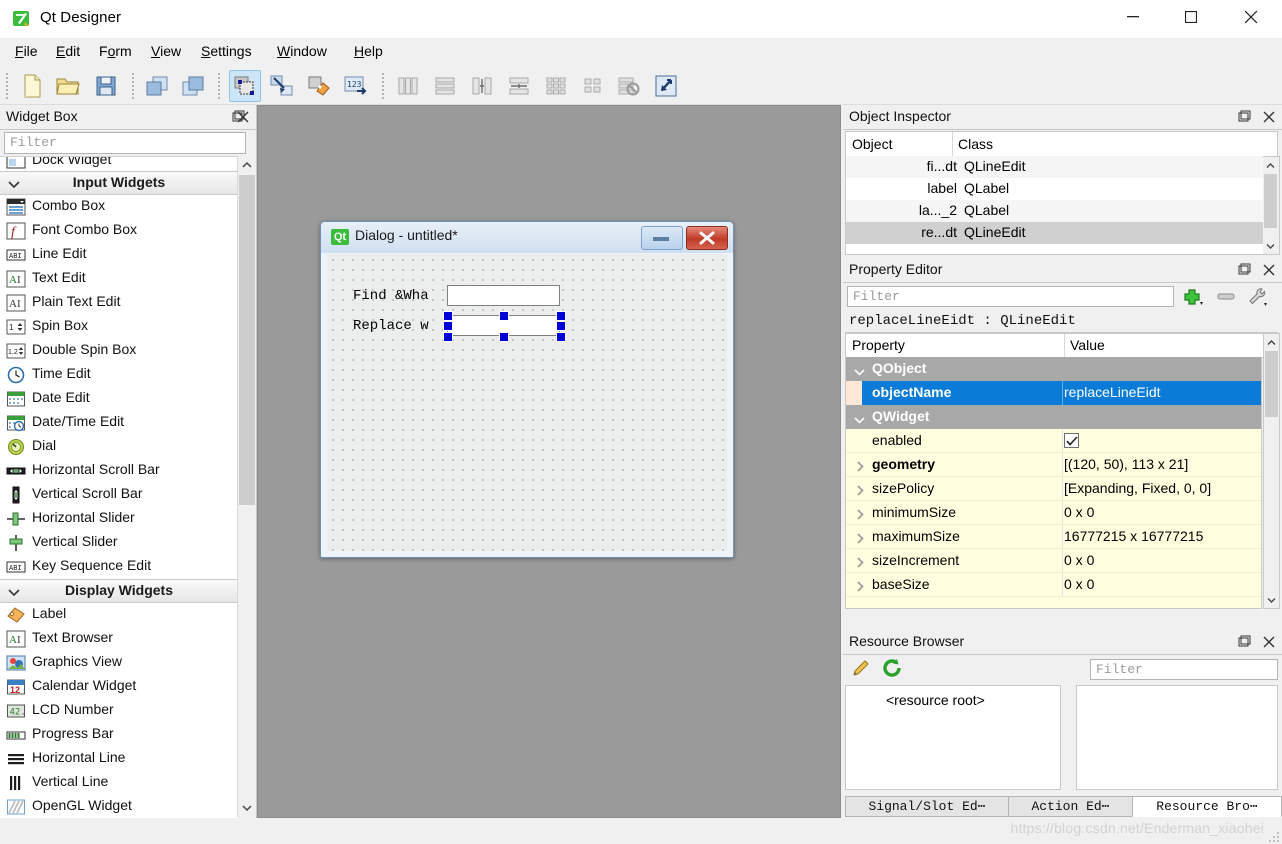 This screenshot has height=844, width=1282. What do you see at coordinates (894, 669) in the screenshot?
I see `reload-resources-button` at bounding box center [894, 669].